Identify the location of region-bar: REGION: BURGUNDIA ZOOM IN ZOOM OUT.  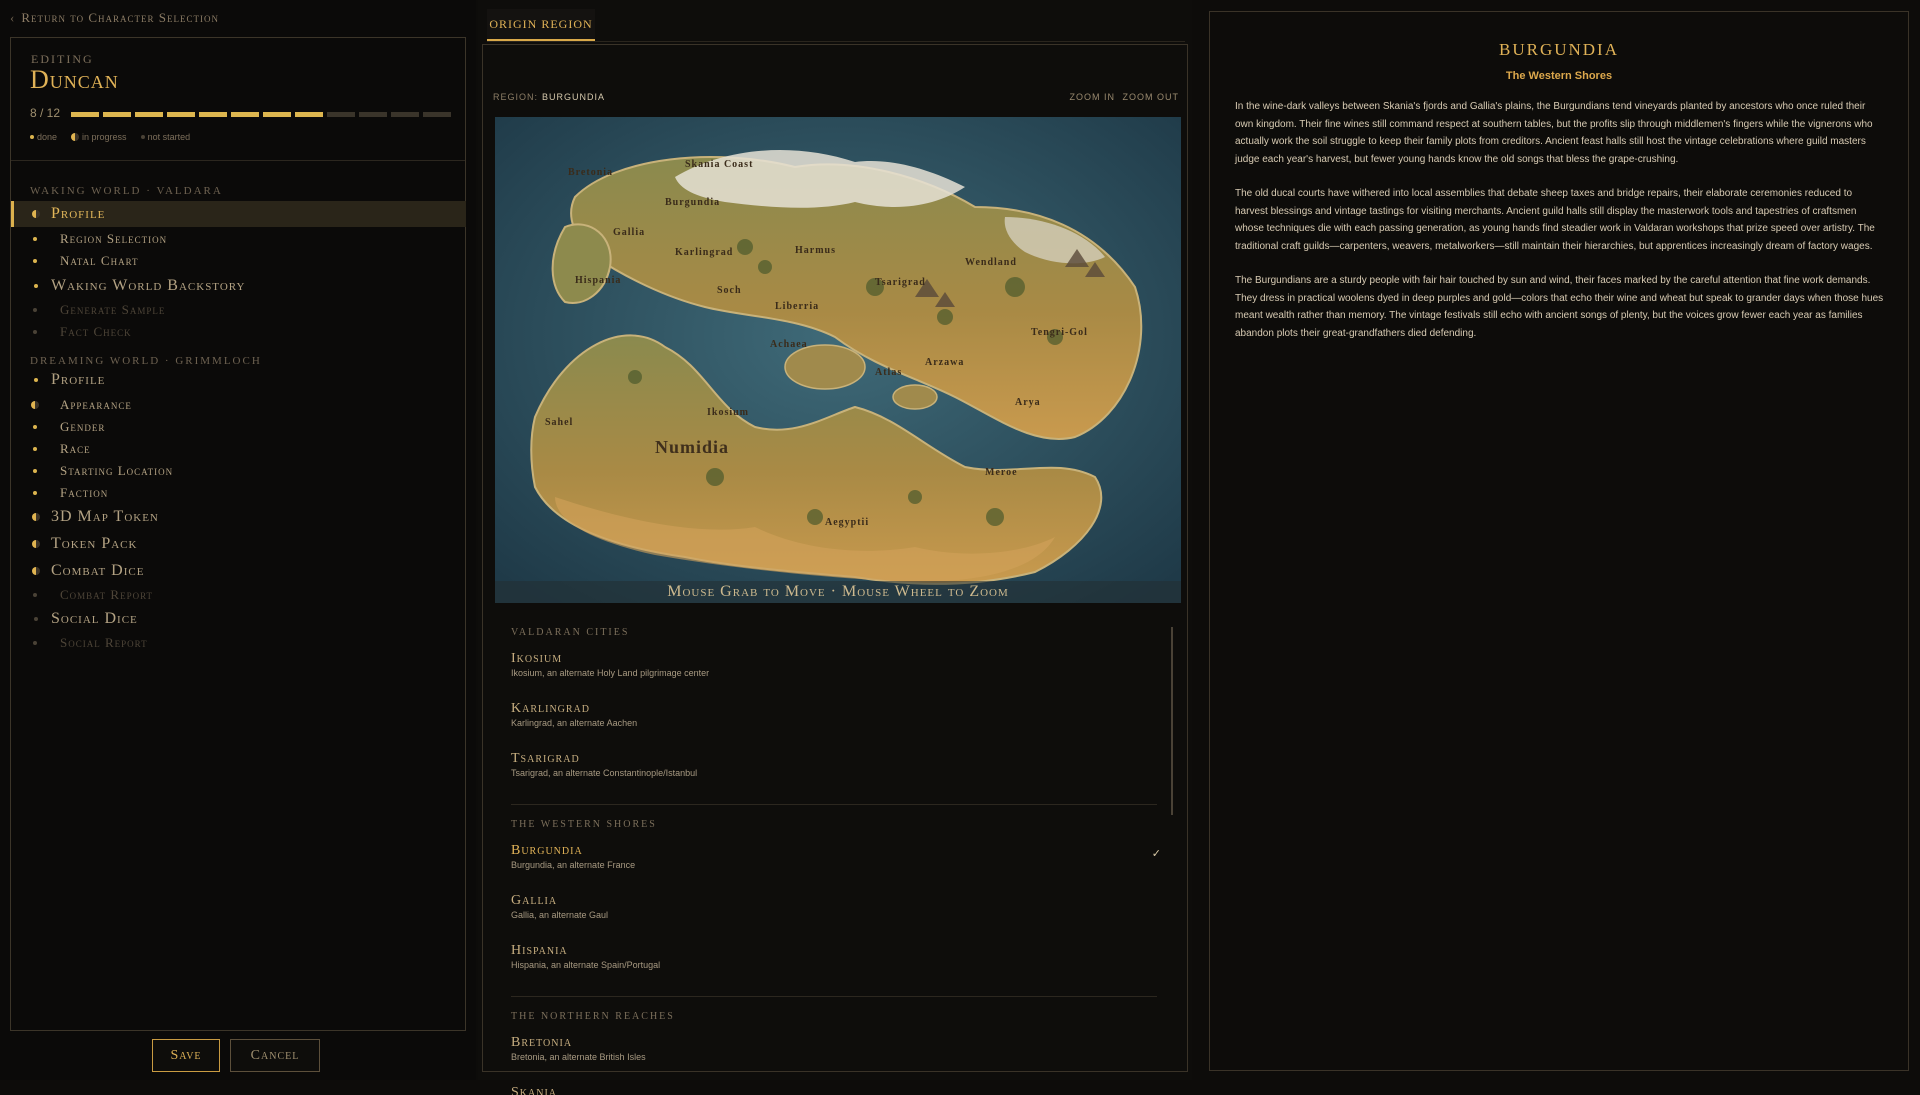
(836, 99).